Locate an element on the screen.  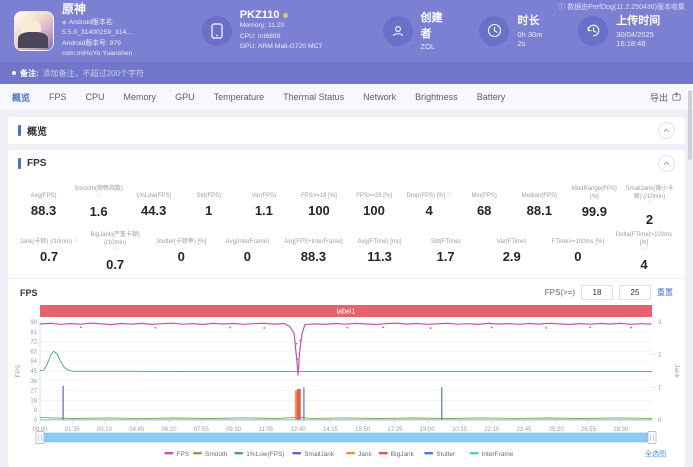
app-package: com.miHoYo.Yuanshen is located at coordinates (97, 54).